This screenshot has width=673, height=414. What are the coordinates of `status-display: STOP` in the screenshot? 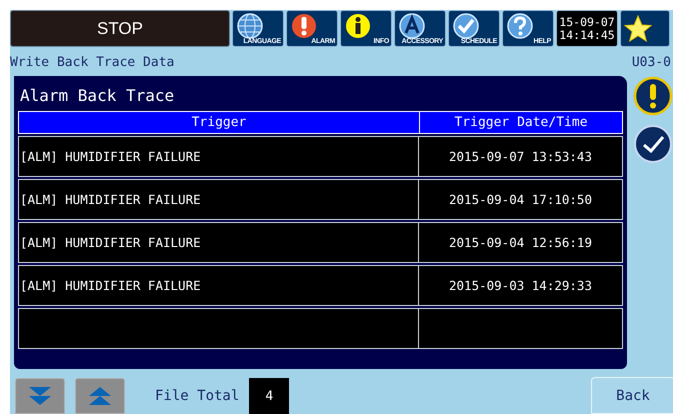 It's located at (120, 28).